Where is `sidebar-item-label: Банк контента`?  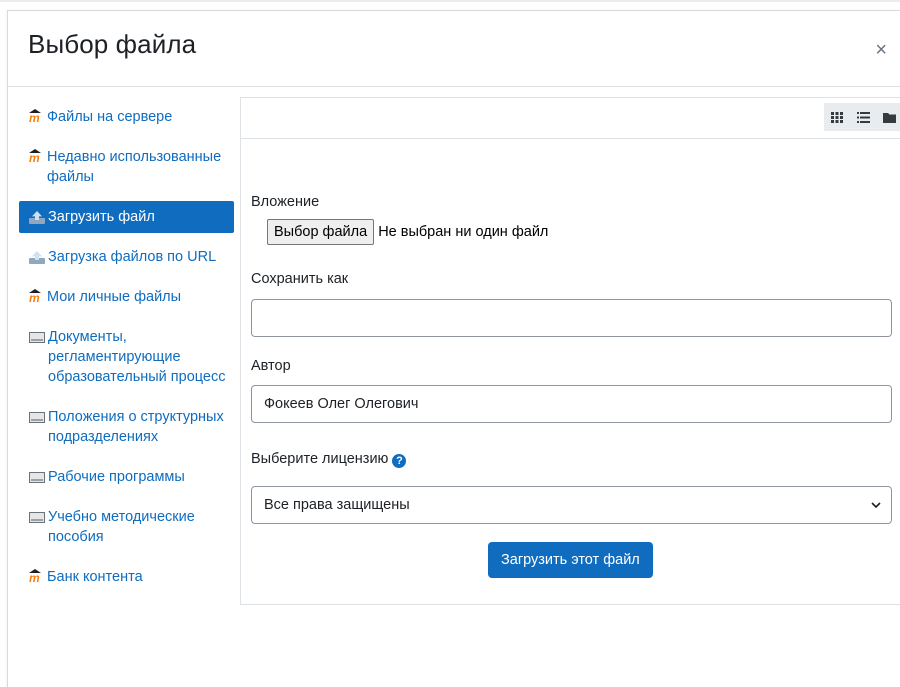 sidebar-item-label: Банк контента is located at coordinates (95, 577).